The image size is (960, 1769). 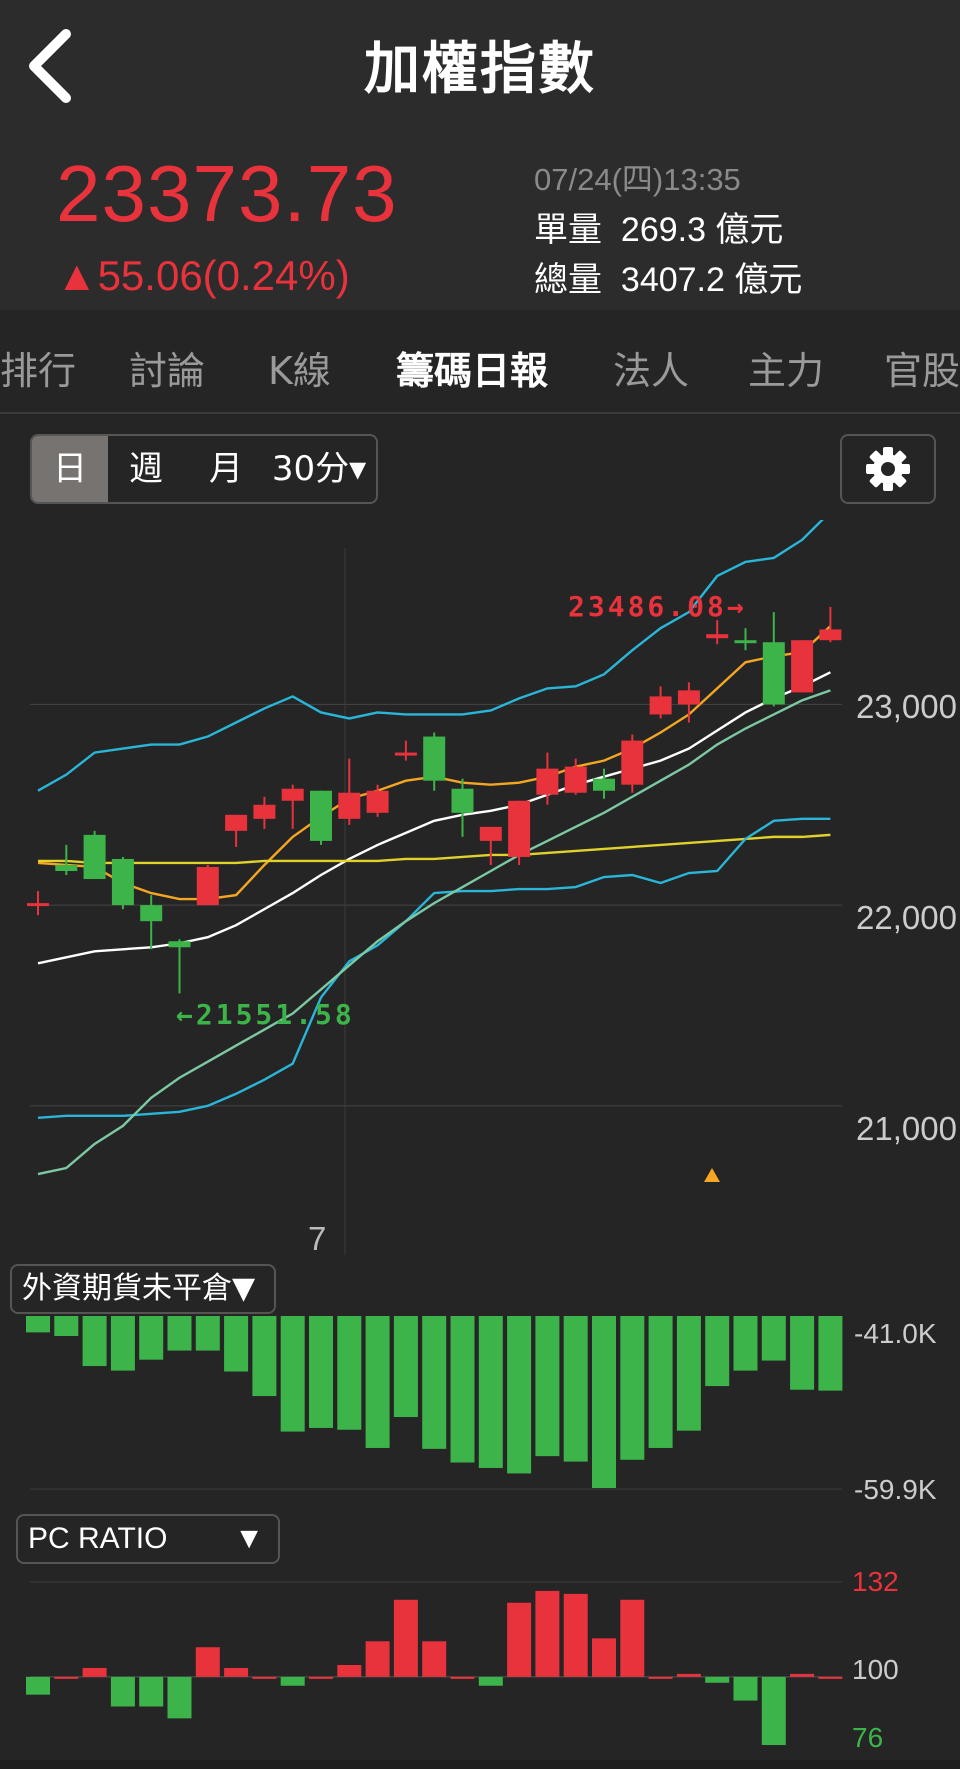 What do you see at coordinates (143, 1289) in the screenshot?
I see `futures-indicator-dropdown: 外資期貨未平倉▼` at bounding box center [143, 1289].